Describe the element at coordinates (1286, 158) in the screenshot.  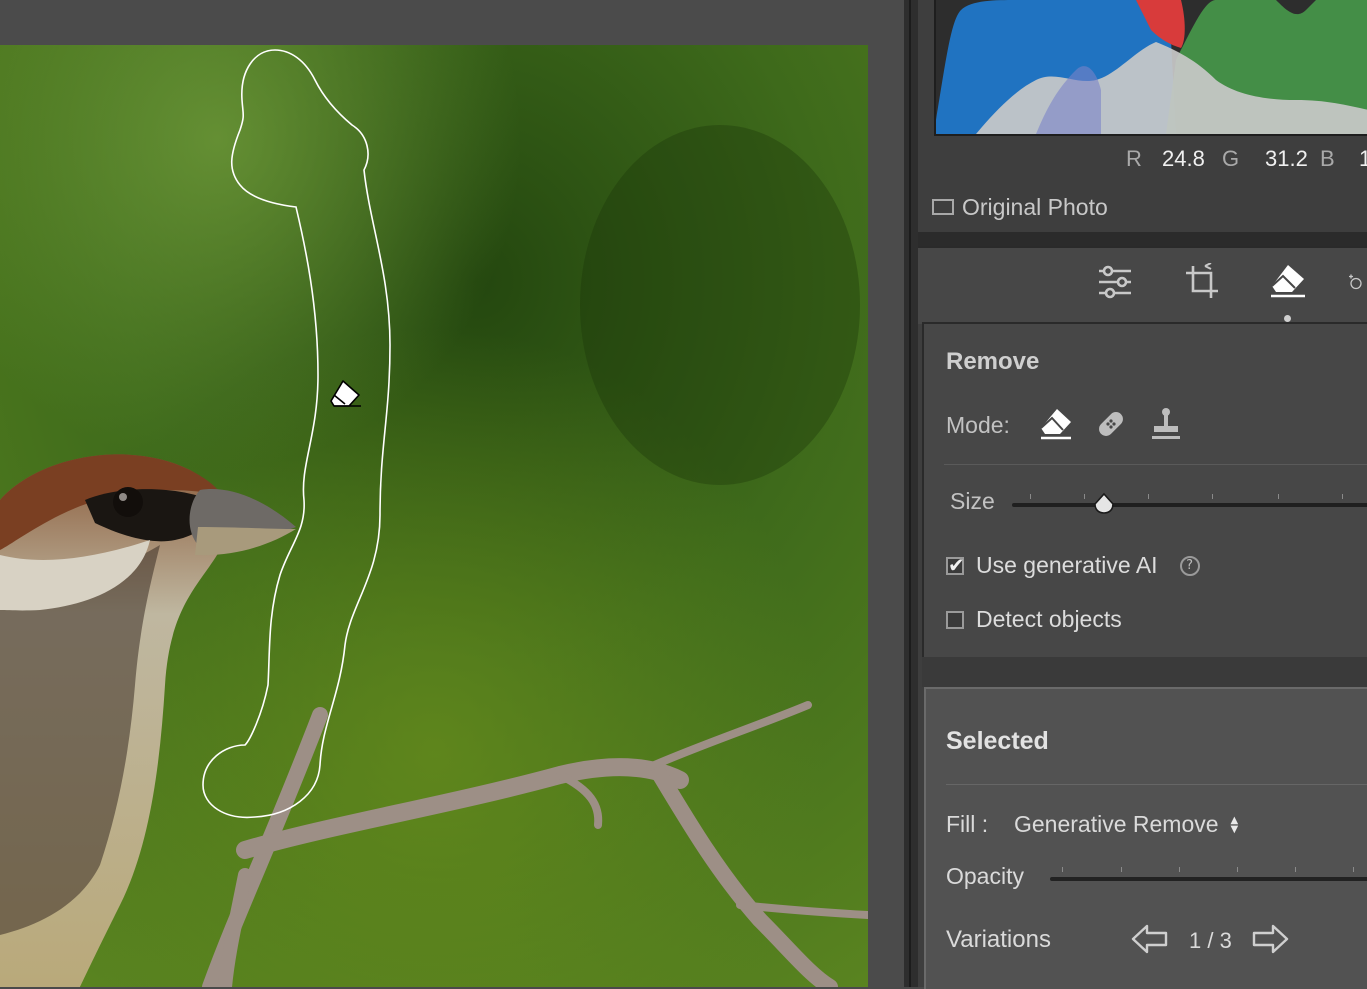
I see `green-channel-value: 31.2` at that location.